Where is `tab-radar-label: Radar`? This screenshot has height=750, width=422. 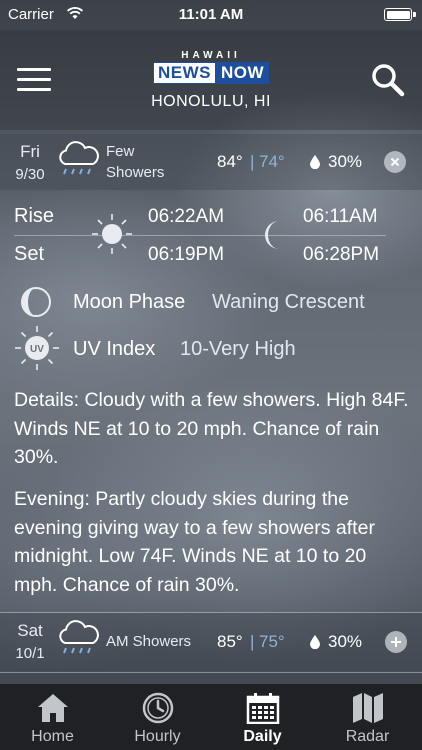 tab-radar-label: Radar is located at coordinates (367, 736).